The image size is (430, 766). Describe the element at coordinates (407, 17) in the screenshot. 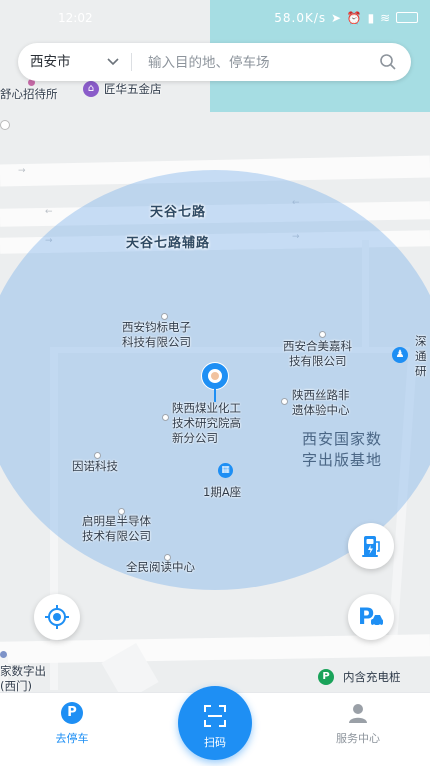

I see `battery-icon` at that location.